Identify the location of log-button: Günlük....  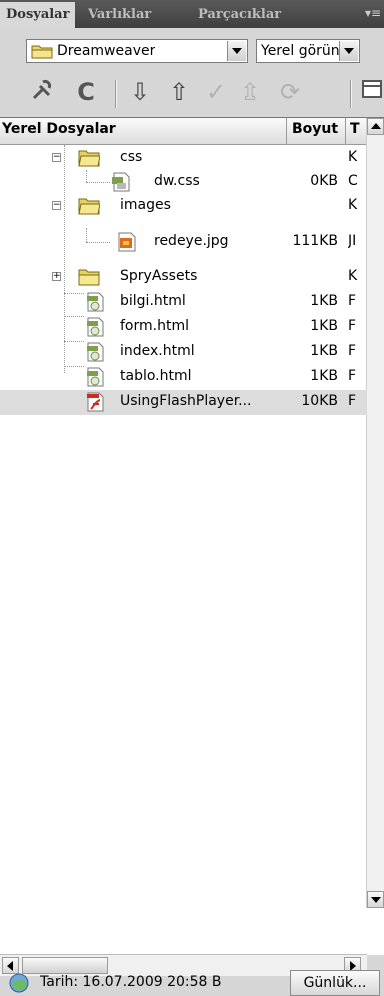
(335, 983).